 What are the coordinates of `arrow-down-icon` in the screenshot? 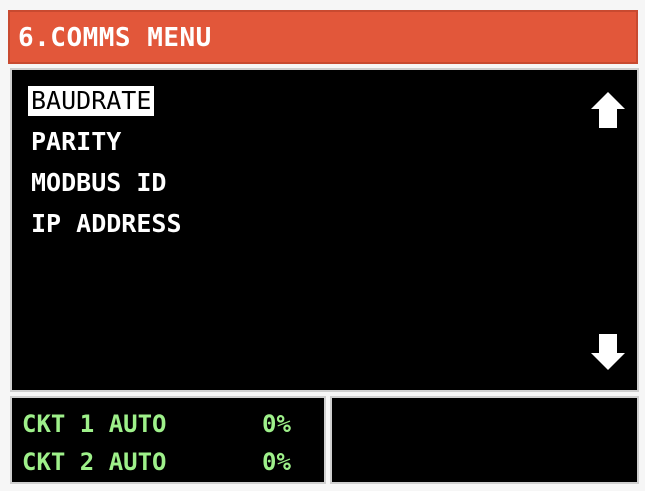 It's located at (608, 352).